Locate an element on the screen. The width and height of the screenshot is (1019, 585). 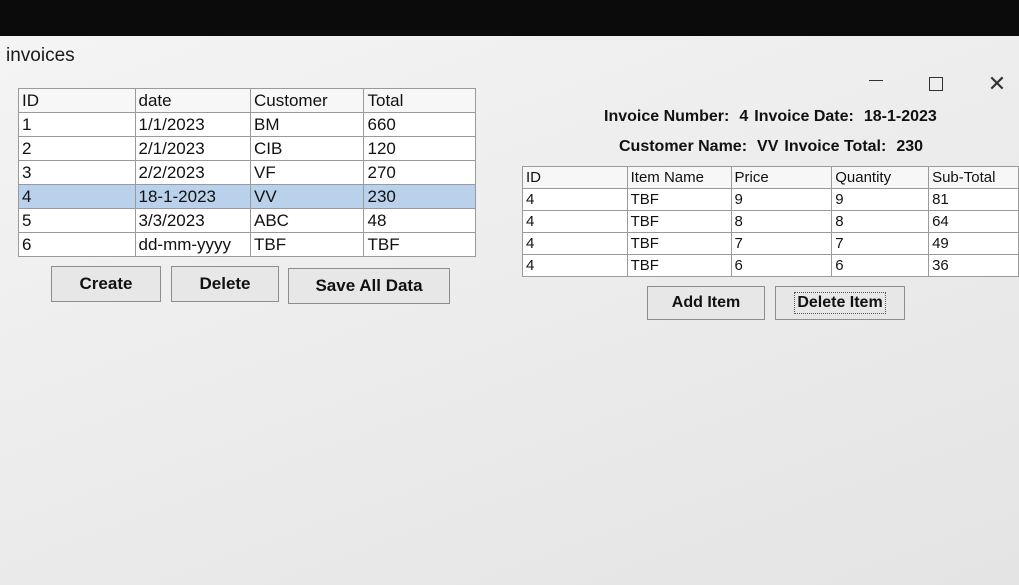
window-title: invoices is located at coordinates (40, 55).